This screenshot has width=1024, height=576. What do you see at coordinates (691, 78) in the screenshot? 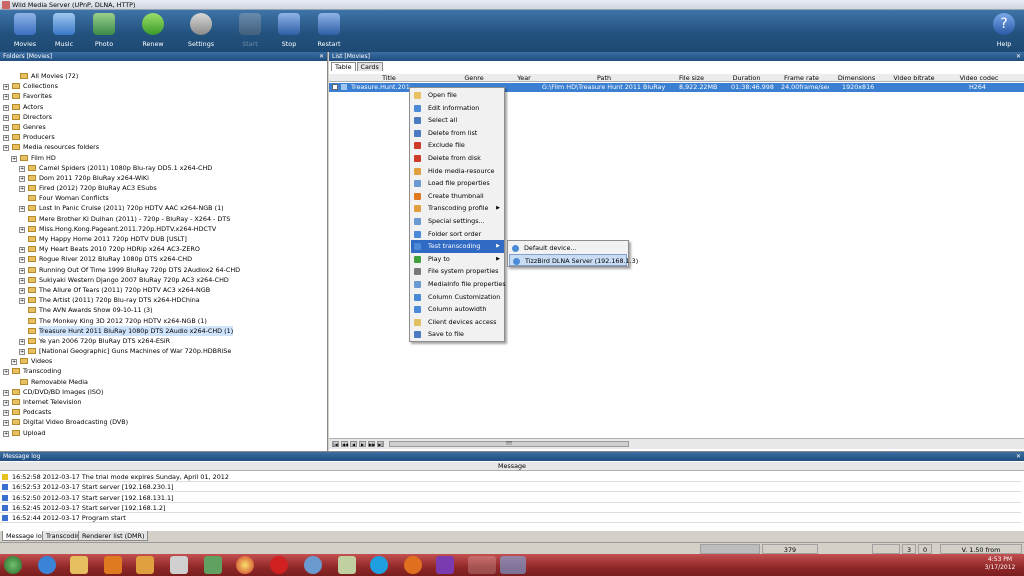
I see `column-header: File size` at bounding box center [691, 78].